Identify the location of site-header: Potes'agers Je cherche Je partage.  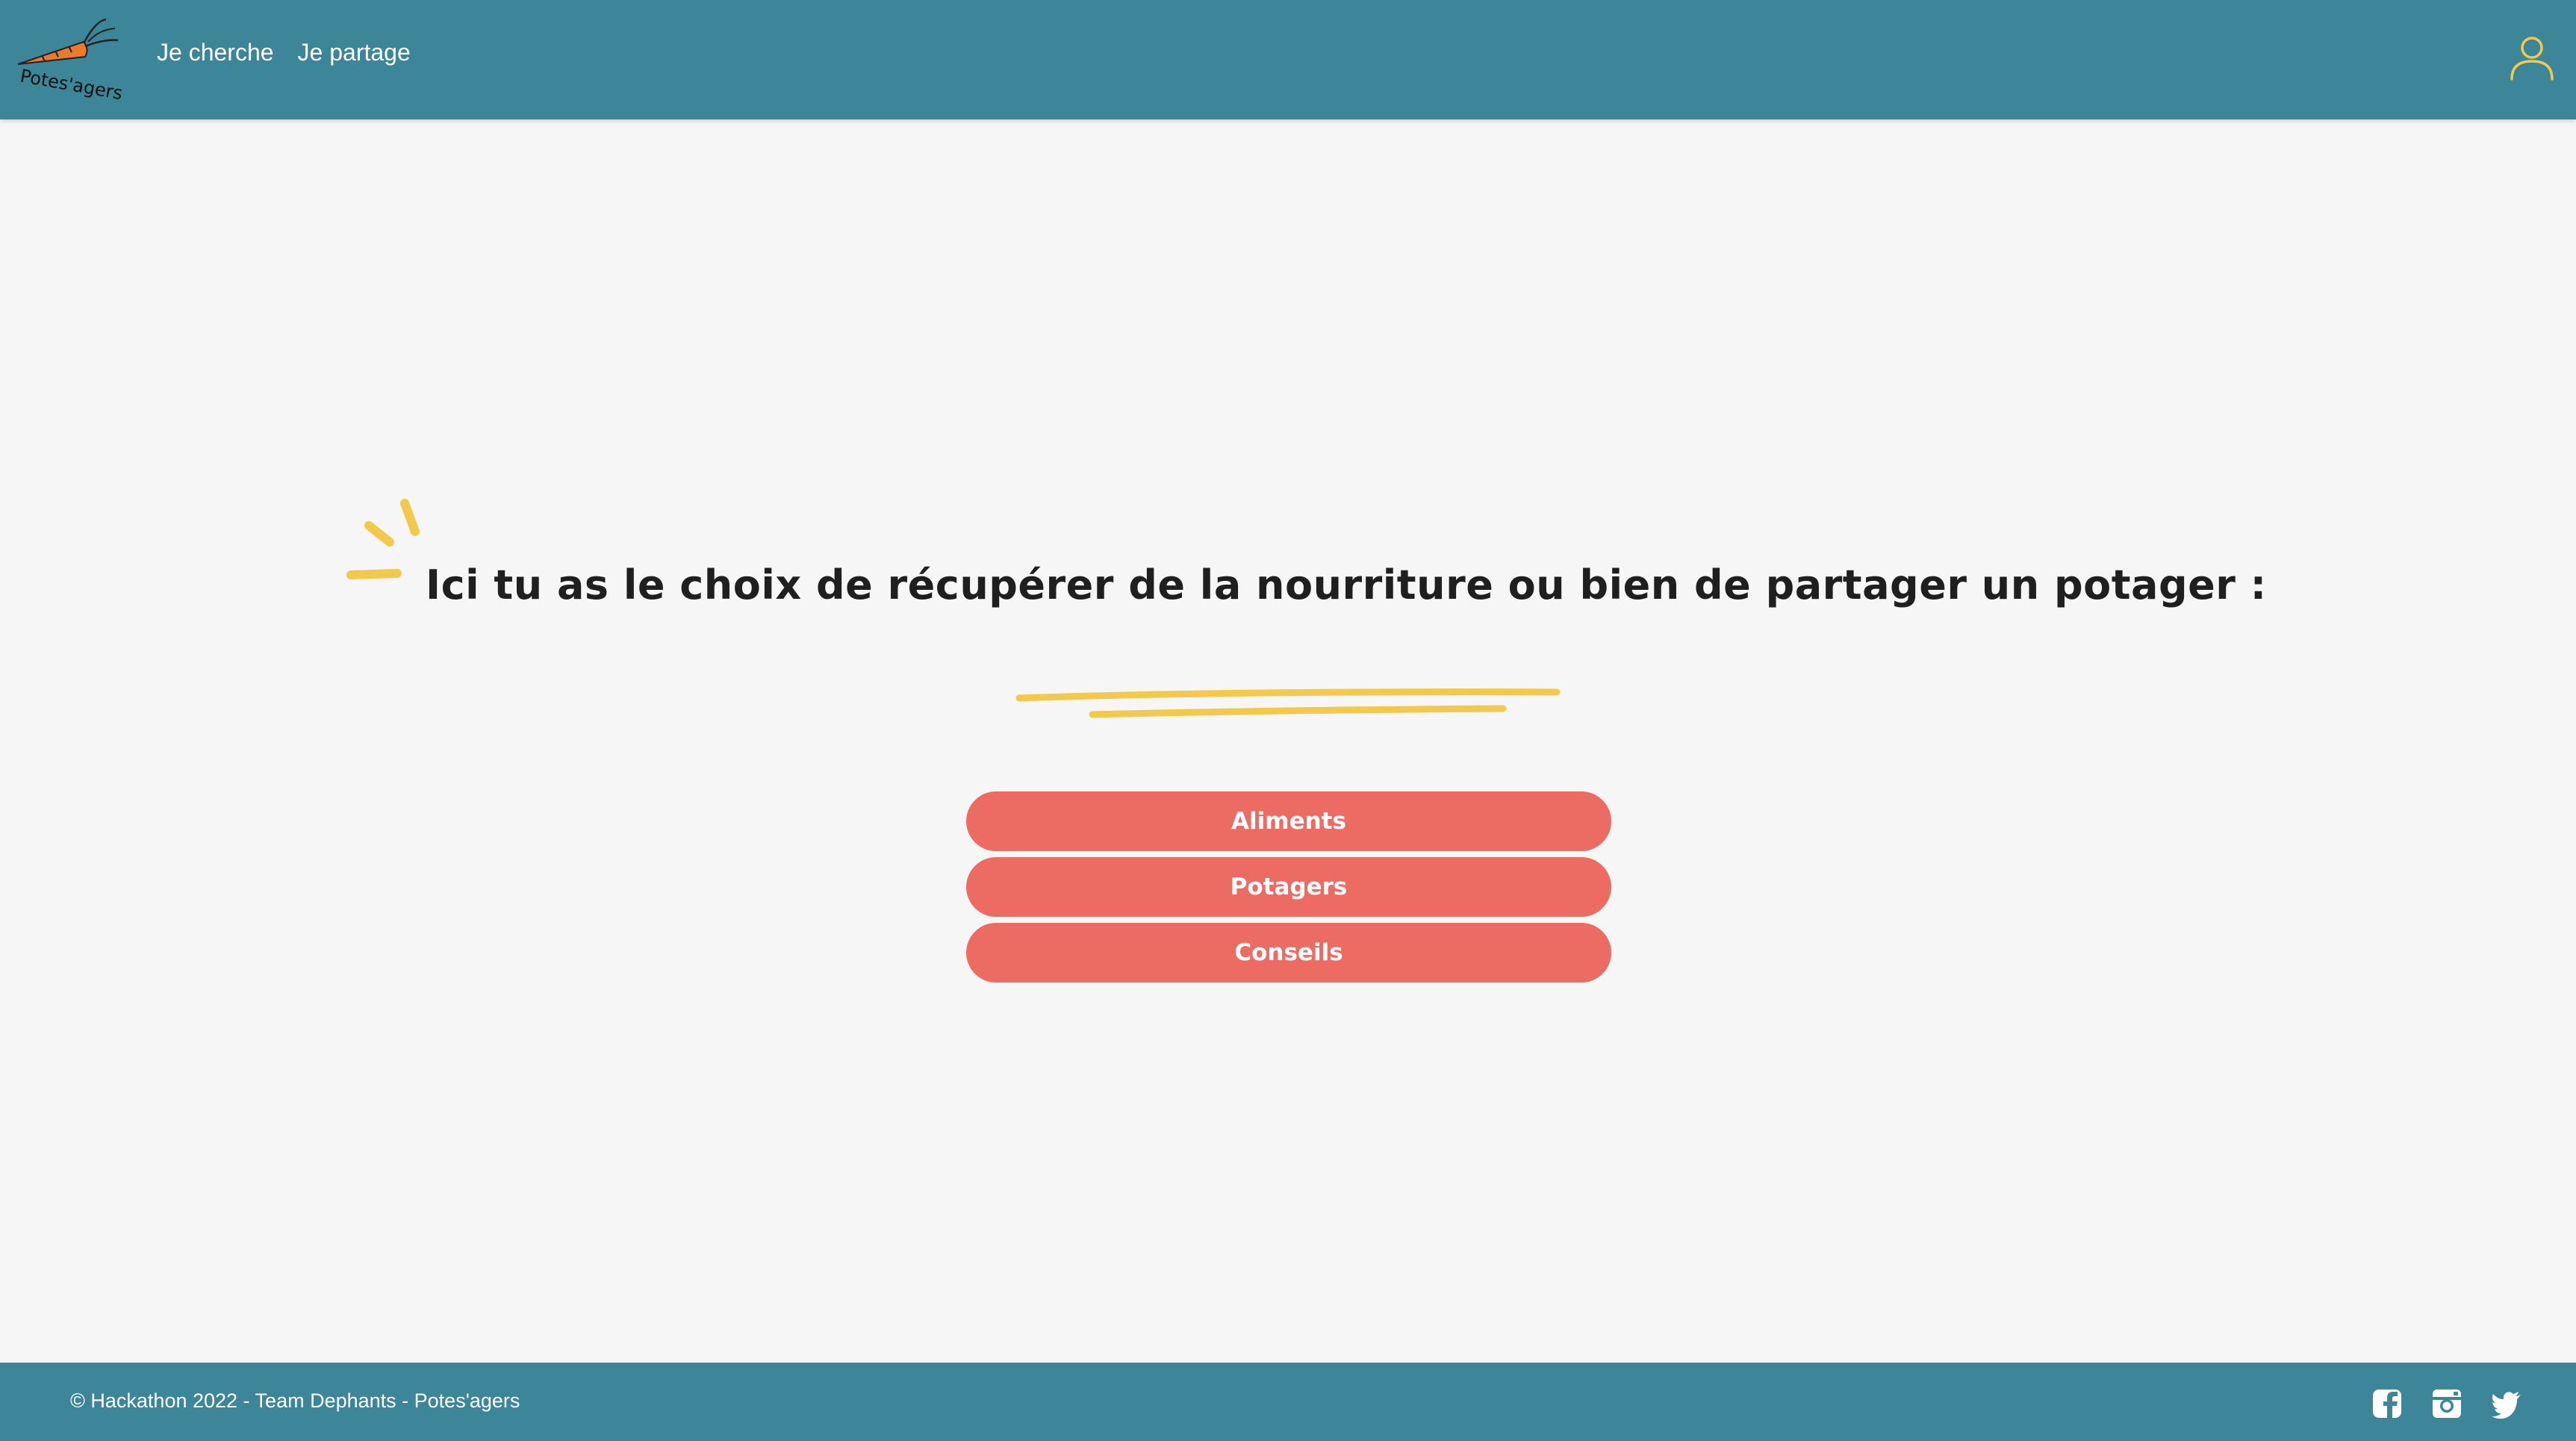
(1288, 59).